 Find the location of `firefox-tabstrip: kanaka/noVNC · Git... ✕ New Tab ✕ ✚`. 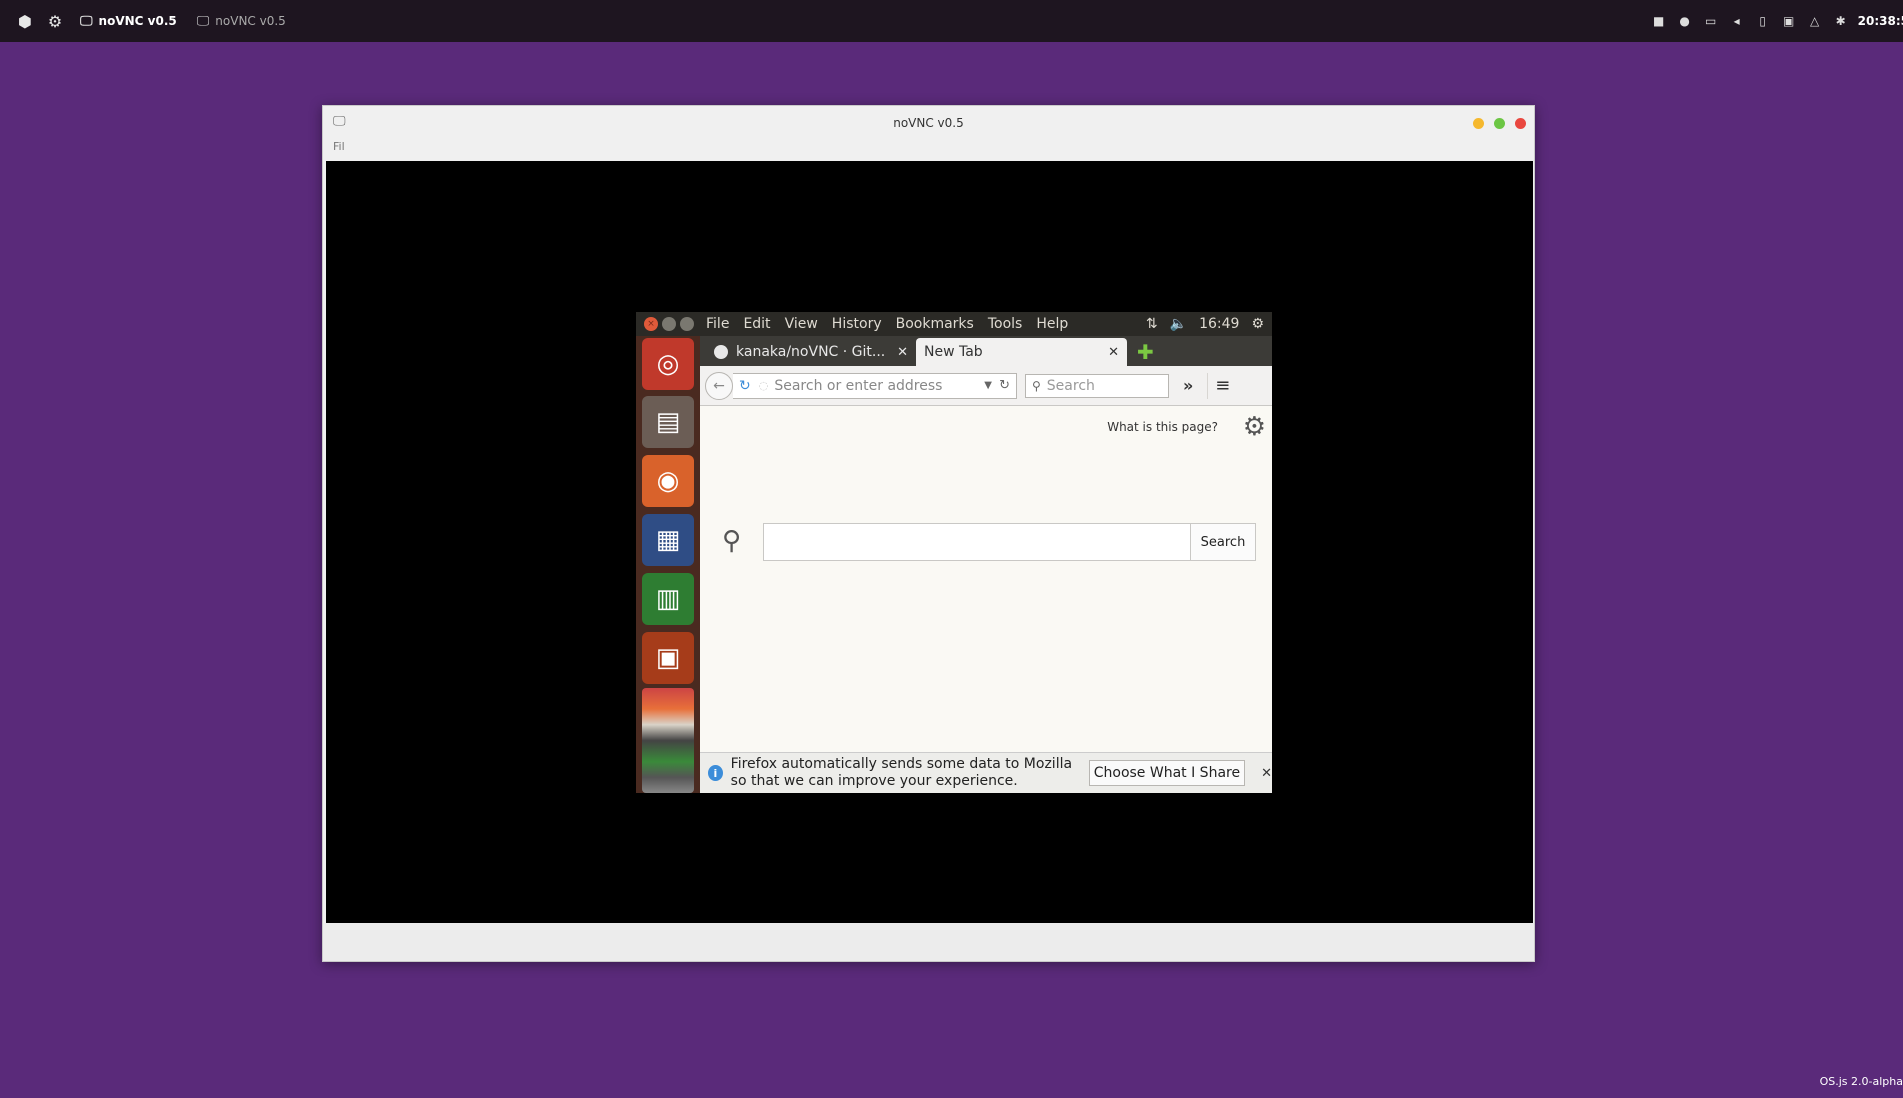

firefox-tabstrip: kanaka/noVNC · Git... ✕ New Tab ✕ ✚ is located at coordinates (986, 351).